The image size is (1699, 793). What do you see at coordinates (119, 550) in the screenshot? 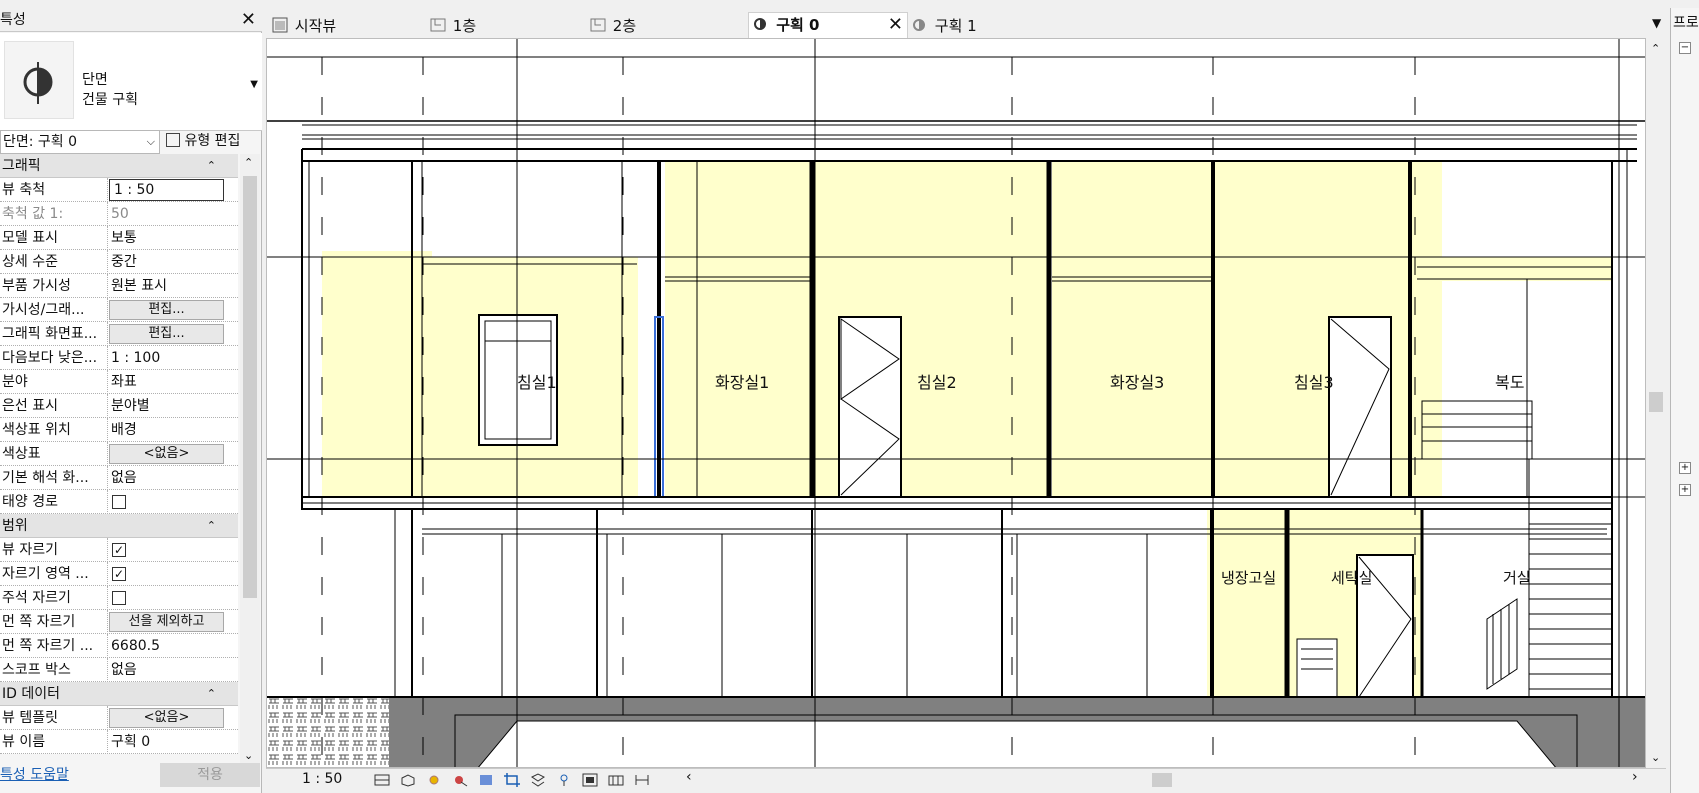
I see `crop-view-checkbox: ✓` at bounding box center [119, 550].